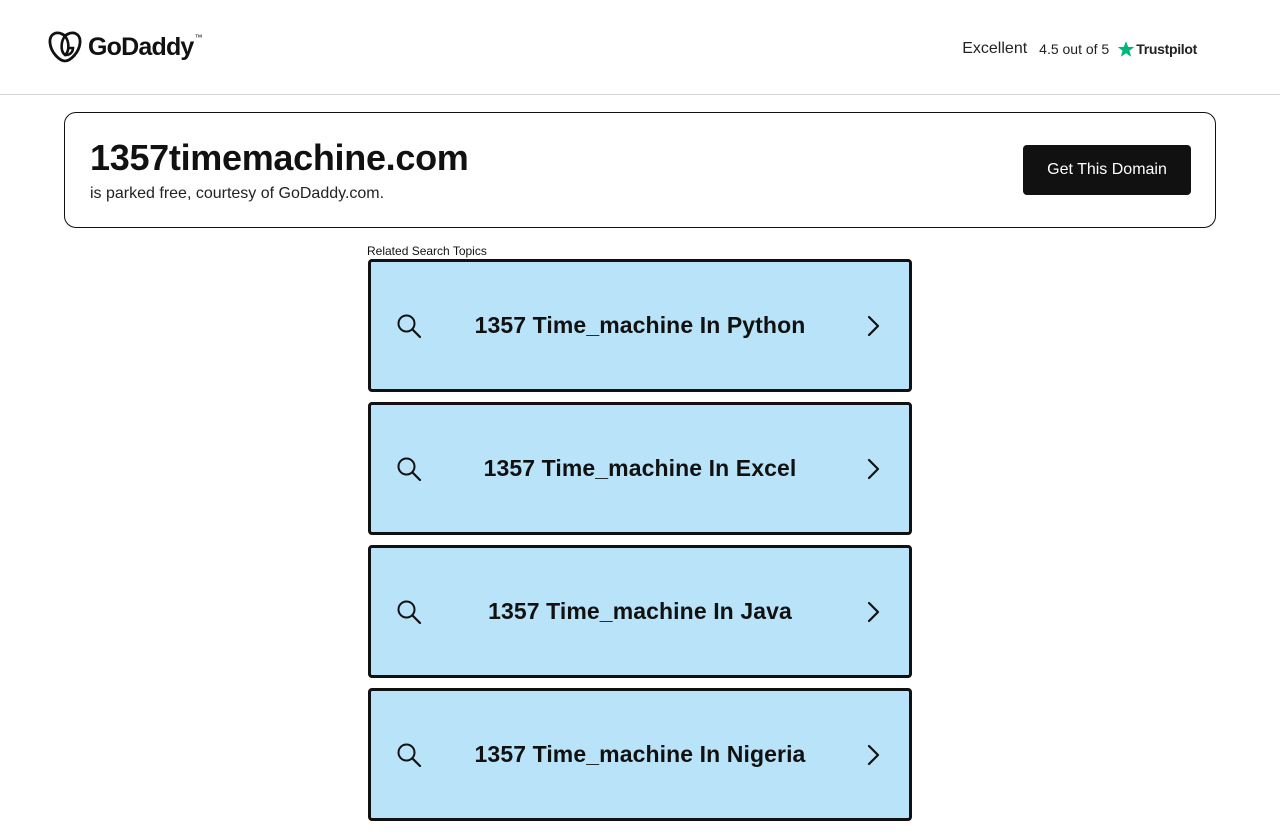  Describe the element at coordinates (237, 193) in the screenshot. I see `domain-subtitle: is parked free, courtesy of GoDaddy.com.` at that location.